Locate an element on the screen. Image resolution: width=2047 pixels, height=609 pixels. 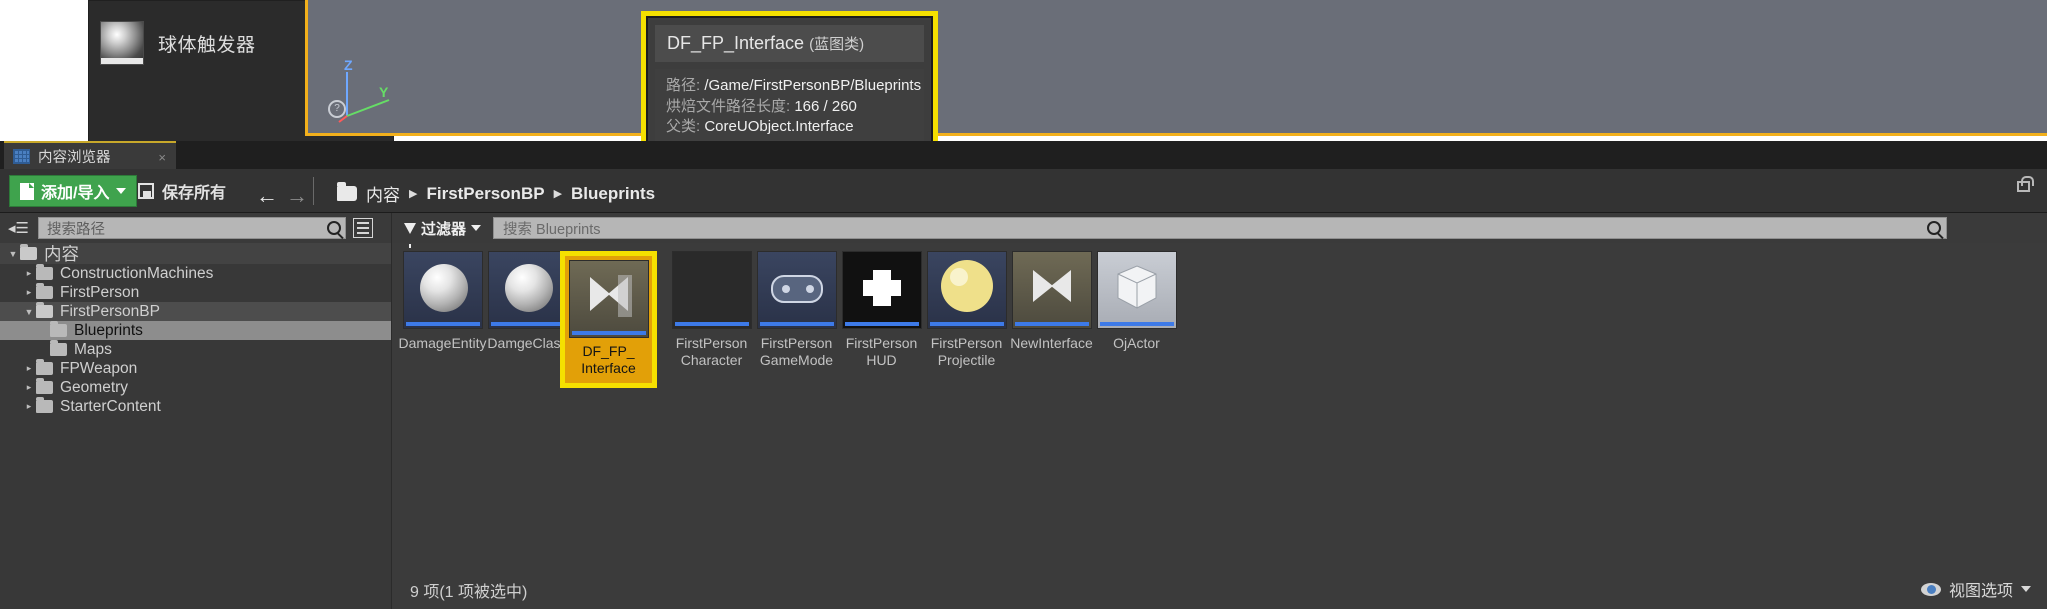
asset-search-input: 搜索 Blueprints is located at coordinates (1220, 228).